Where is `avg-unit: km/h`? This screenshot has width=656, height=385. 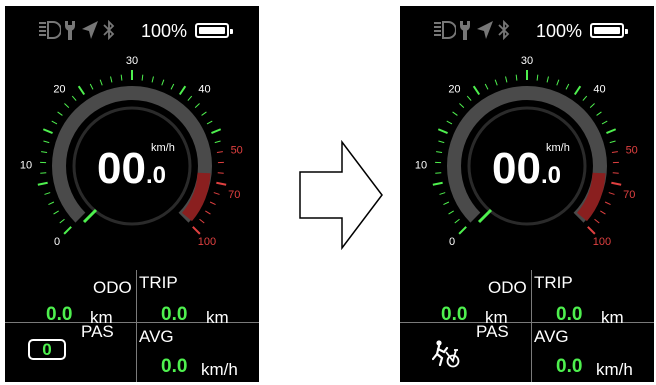 avg-unit: km/h is located at coordinates (219, 369).